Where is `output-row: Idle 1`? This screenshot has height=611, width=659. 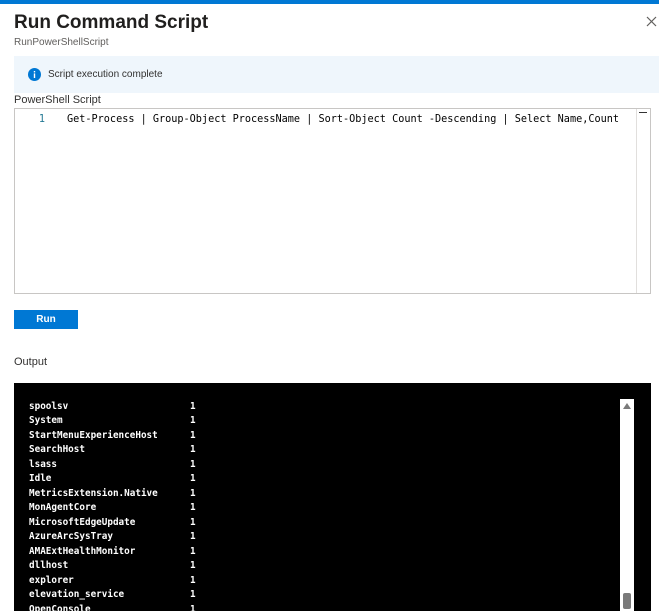 output-row: Idle 1 is located at coordinates (119, 479).